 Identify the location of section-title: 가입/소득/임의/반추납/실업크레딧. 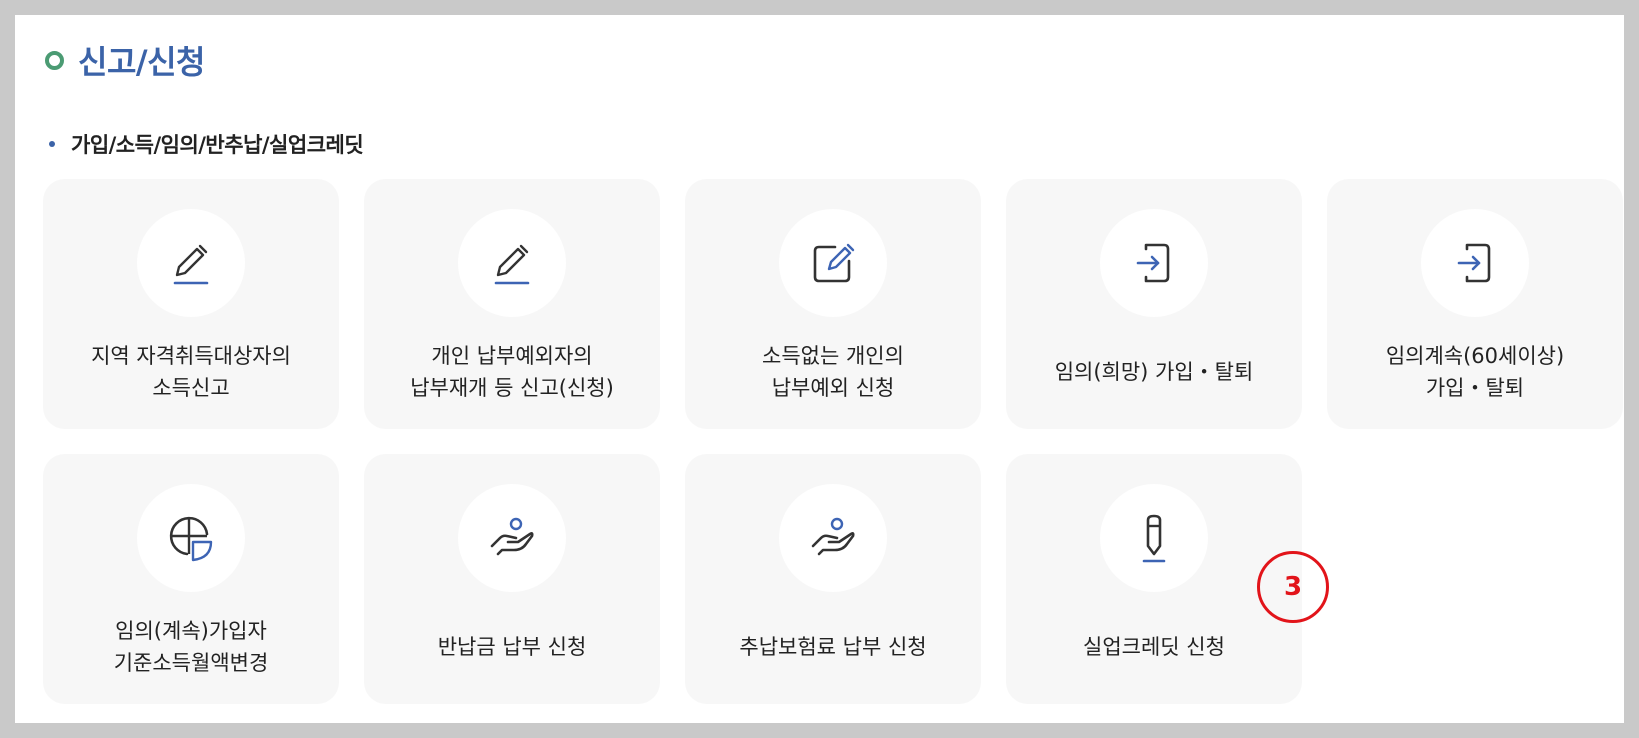
(206, 144).